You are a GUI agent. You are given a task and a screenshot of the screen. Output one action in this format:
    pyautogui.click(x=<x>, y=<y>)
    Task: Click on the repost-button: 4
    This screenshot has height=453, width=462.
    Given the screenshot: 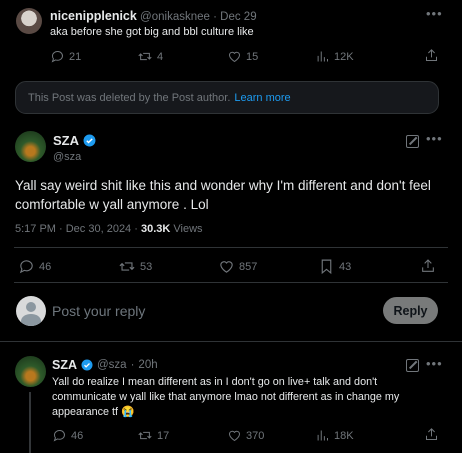 What is the action you would take?
    pyautogui.click(x=150, y=56)
    